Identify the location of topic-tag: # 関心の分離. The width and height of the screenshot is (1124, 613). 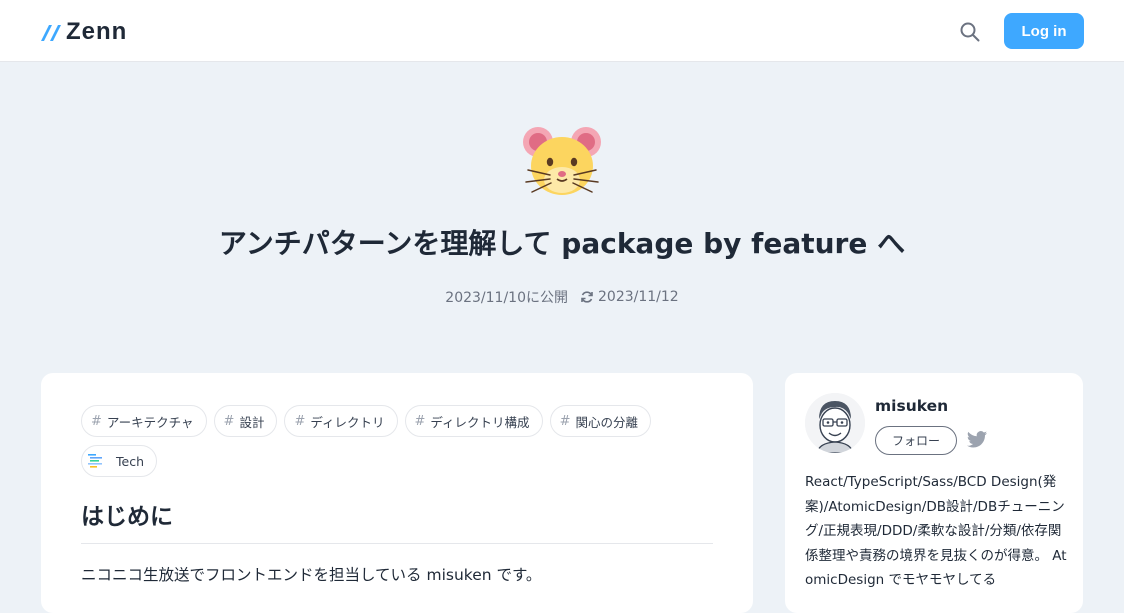
(600, 421).